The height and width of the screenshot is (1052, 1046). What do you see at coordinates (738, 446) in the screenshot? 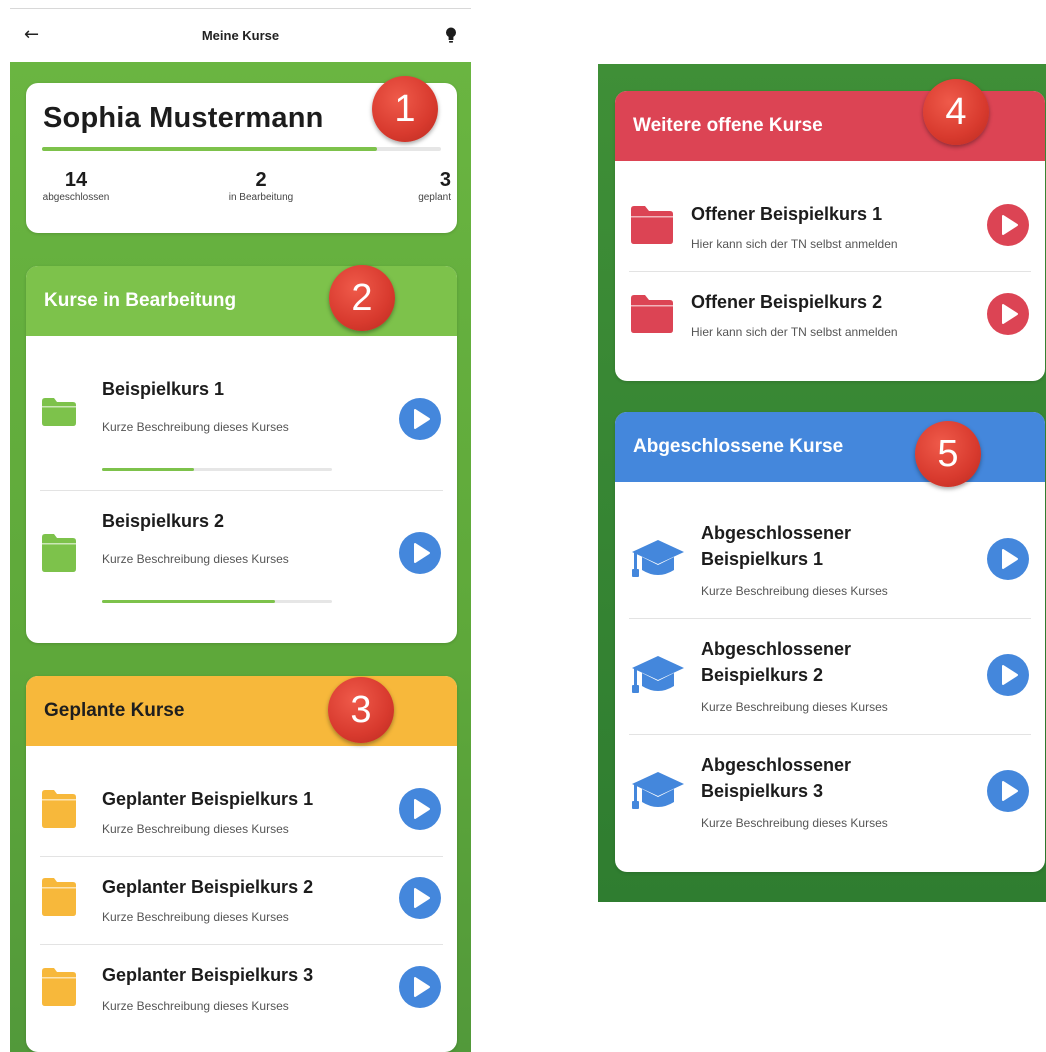
I see `section-title: Abgeschlossene Kurse` at bounding box center [738, 446].